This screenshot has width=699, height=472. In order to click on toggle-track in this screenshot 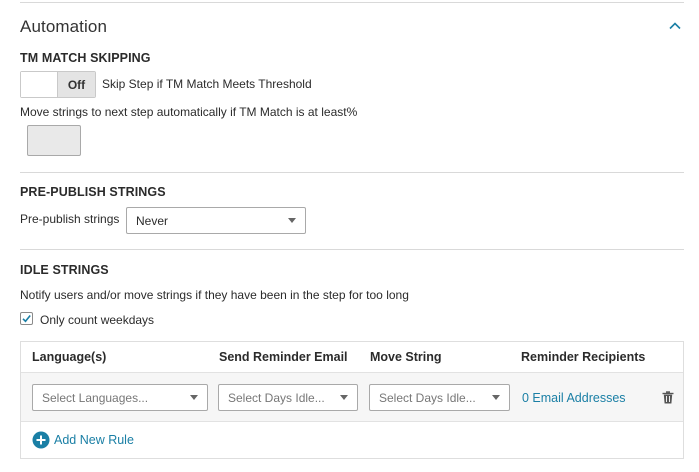, I will do `click(39, 84)`.